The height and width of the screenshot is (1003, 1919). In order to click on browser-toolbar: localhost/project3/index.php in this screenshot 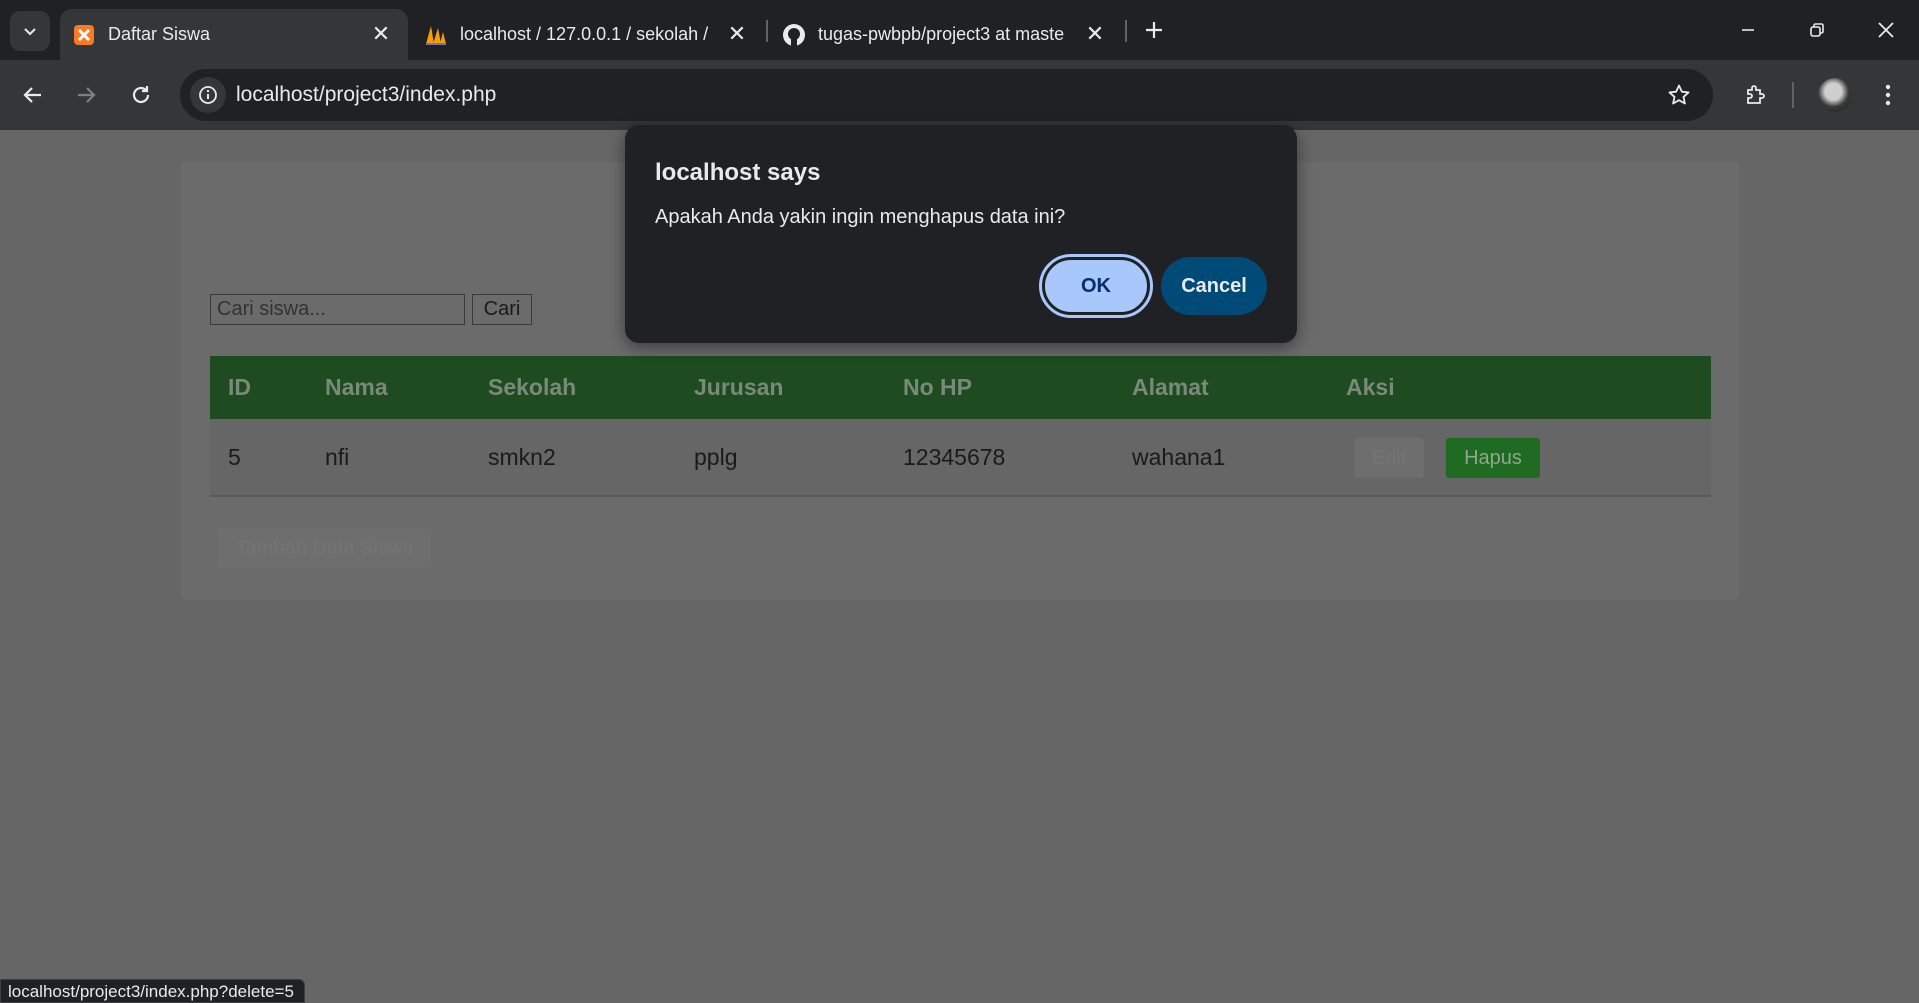, I will do `click(959, 95)`.